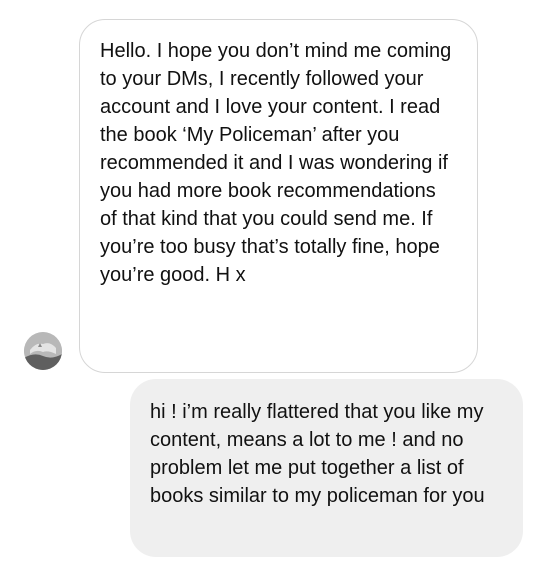 This screenshot has height=567, width=540. I want to click on profile-photo-icon, so click(43, 351).